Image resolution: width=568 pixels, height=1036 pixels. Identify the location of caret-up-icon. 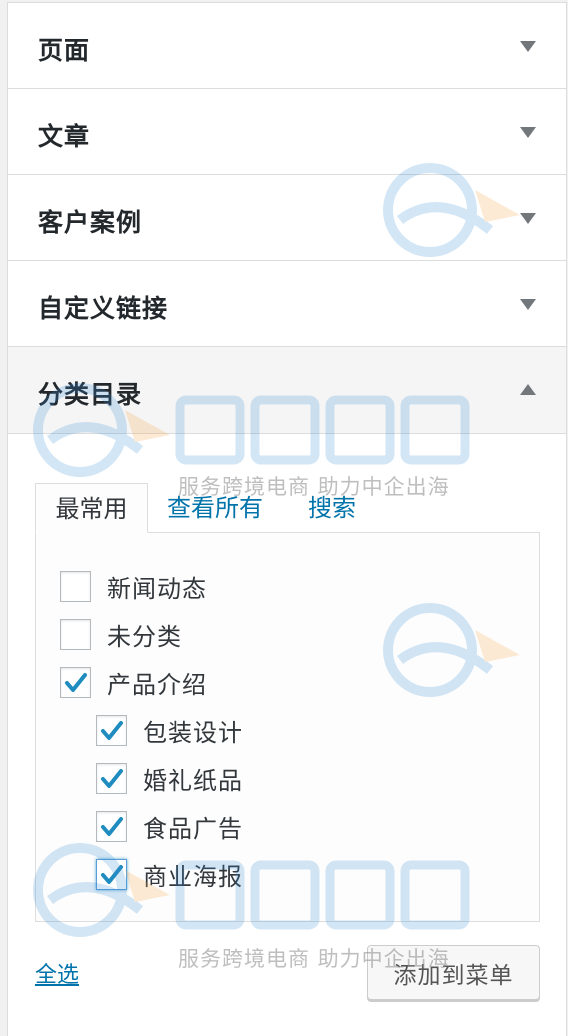
(528, 389).